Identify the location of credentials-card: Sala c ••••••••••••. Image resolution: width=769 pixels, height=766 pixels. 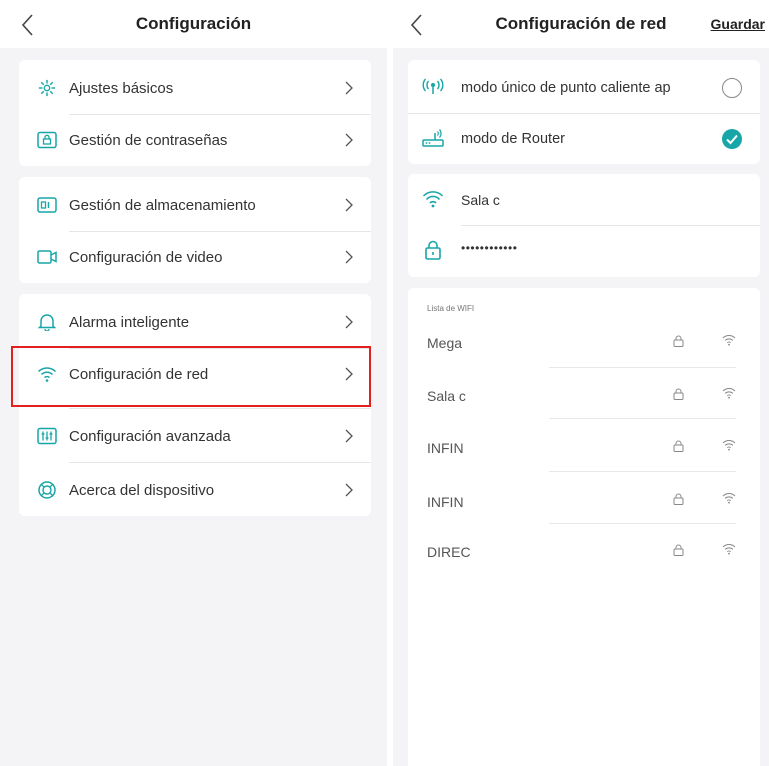
(584, 225).